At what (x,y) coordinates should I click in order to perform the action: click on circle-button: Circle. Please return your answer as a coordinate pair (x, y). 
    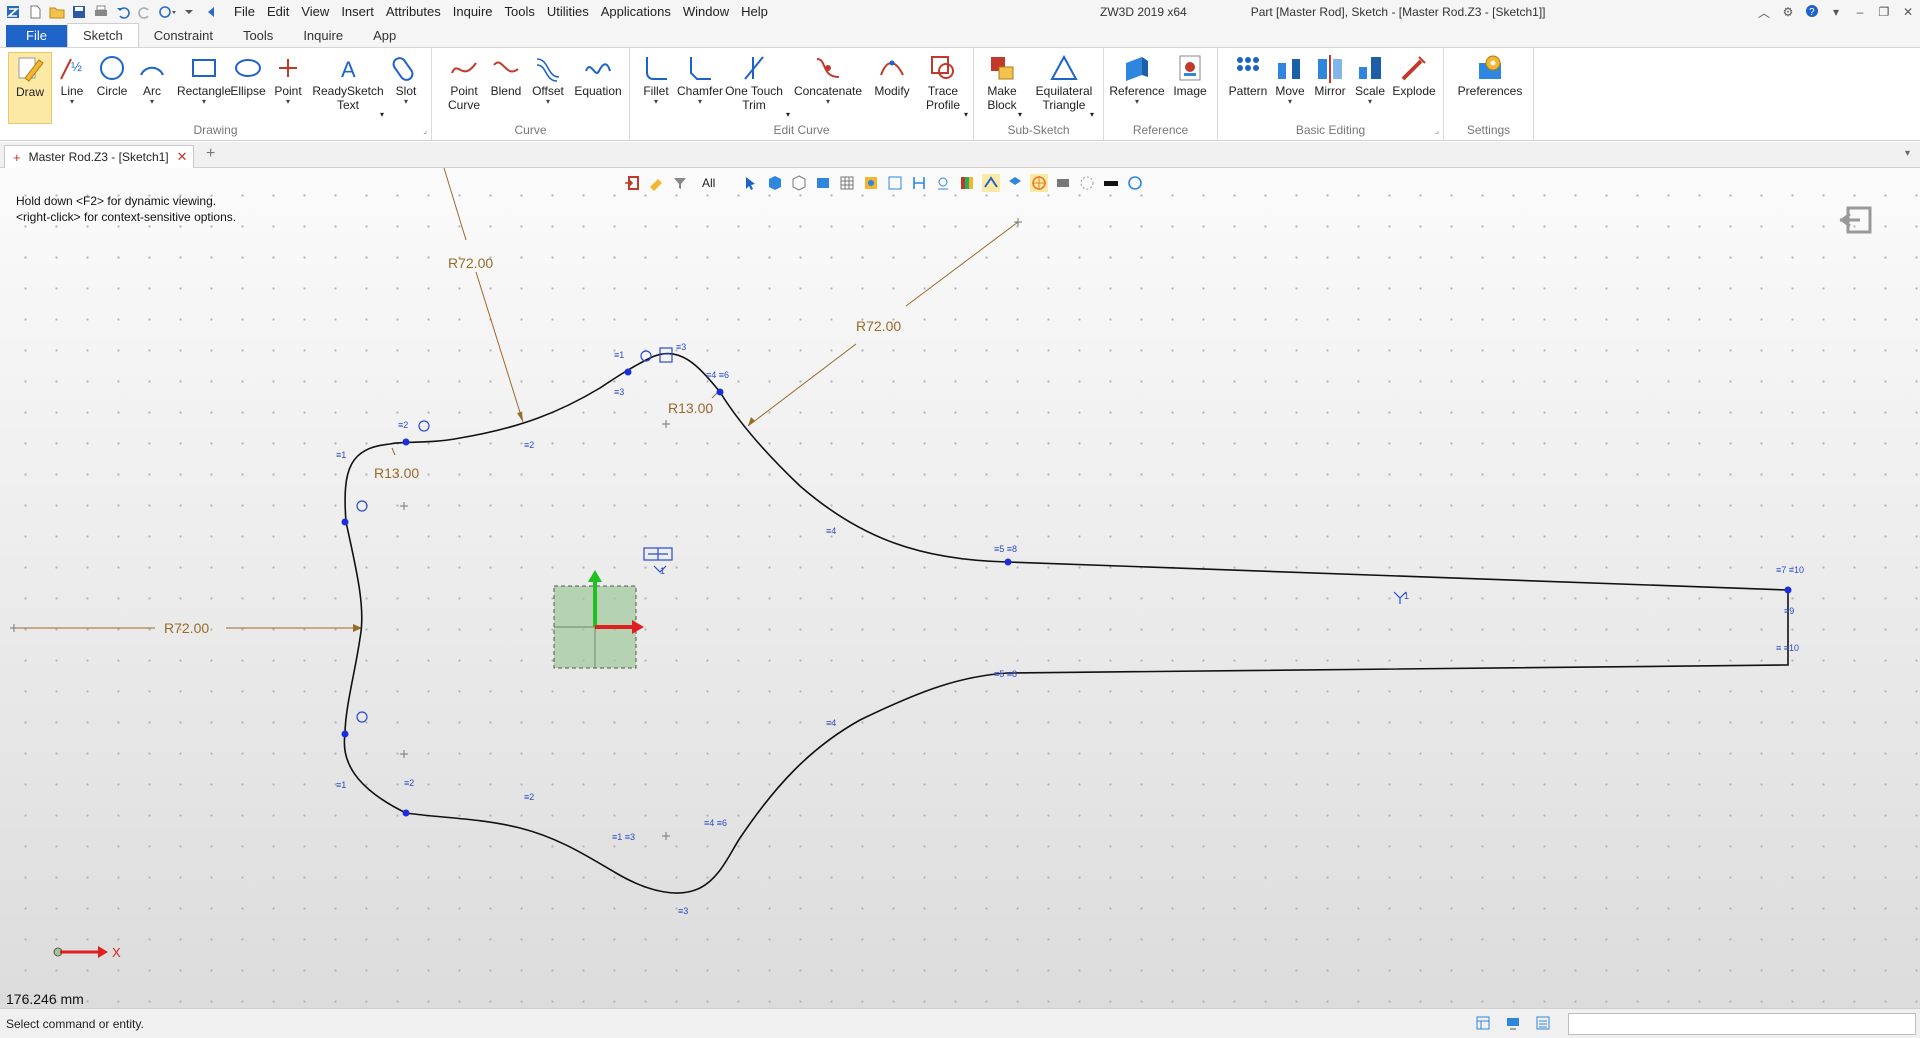
    Looking at the image, I should click on (112, 75).